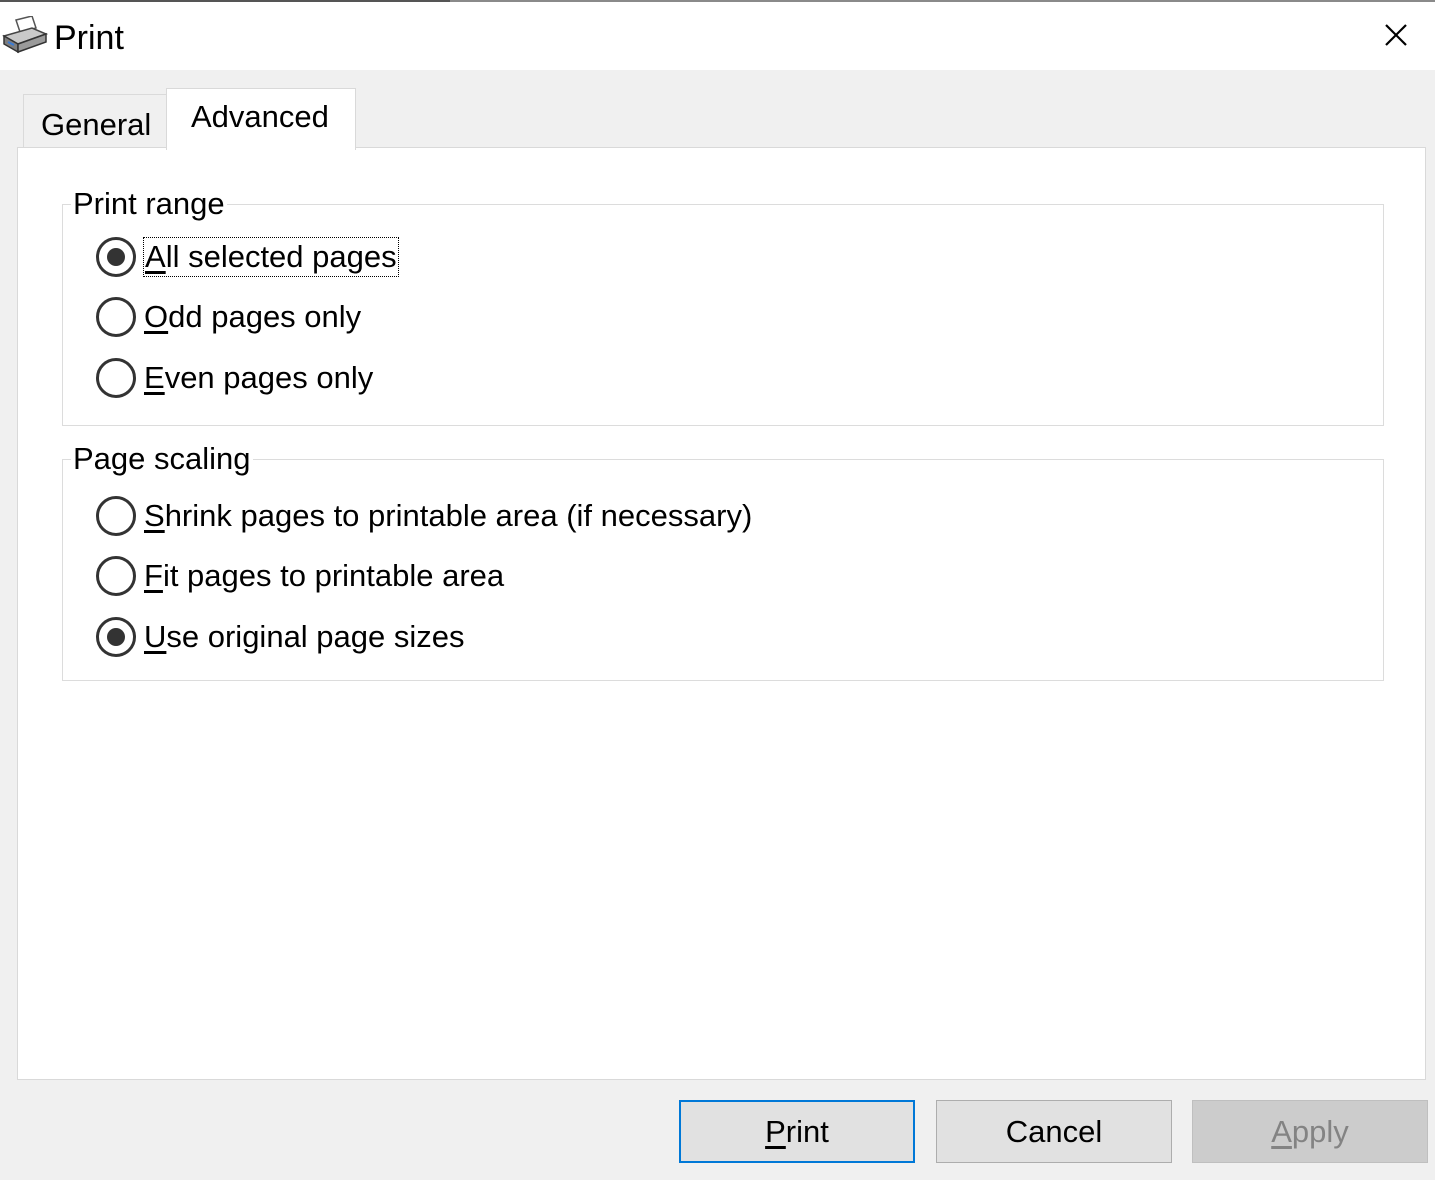 The width and height of the screenshot is (1435, 1180). Describe the element at coordinates (304, 636) in the screenshot. I see `radio-label: Use original page sizes` at that location.